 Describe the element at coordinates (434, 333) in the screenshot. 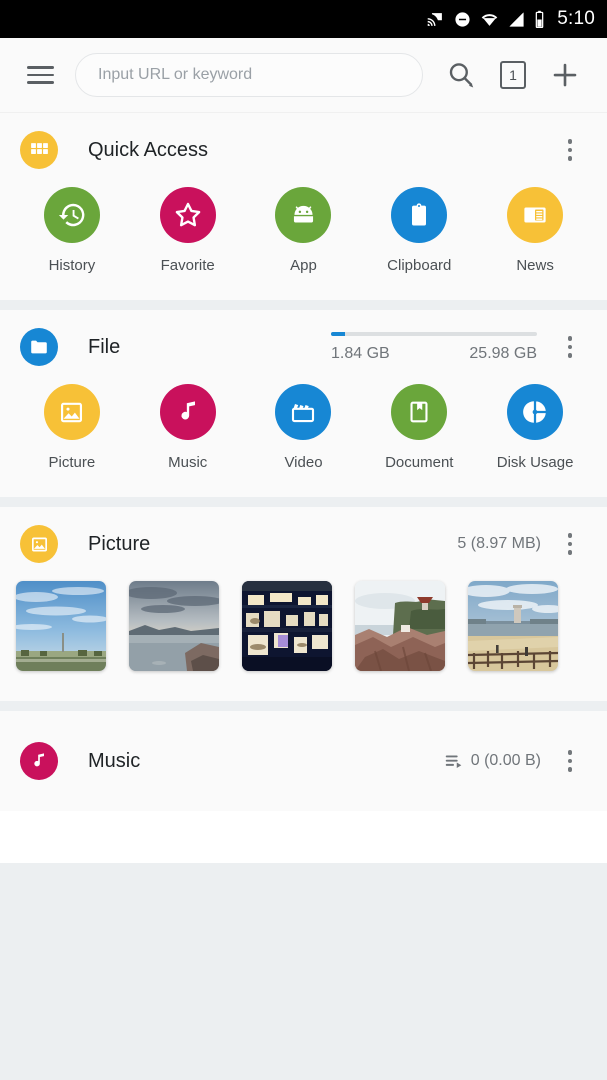

I see `storage-progress-bar` at that location.